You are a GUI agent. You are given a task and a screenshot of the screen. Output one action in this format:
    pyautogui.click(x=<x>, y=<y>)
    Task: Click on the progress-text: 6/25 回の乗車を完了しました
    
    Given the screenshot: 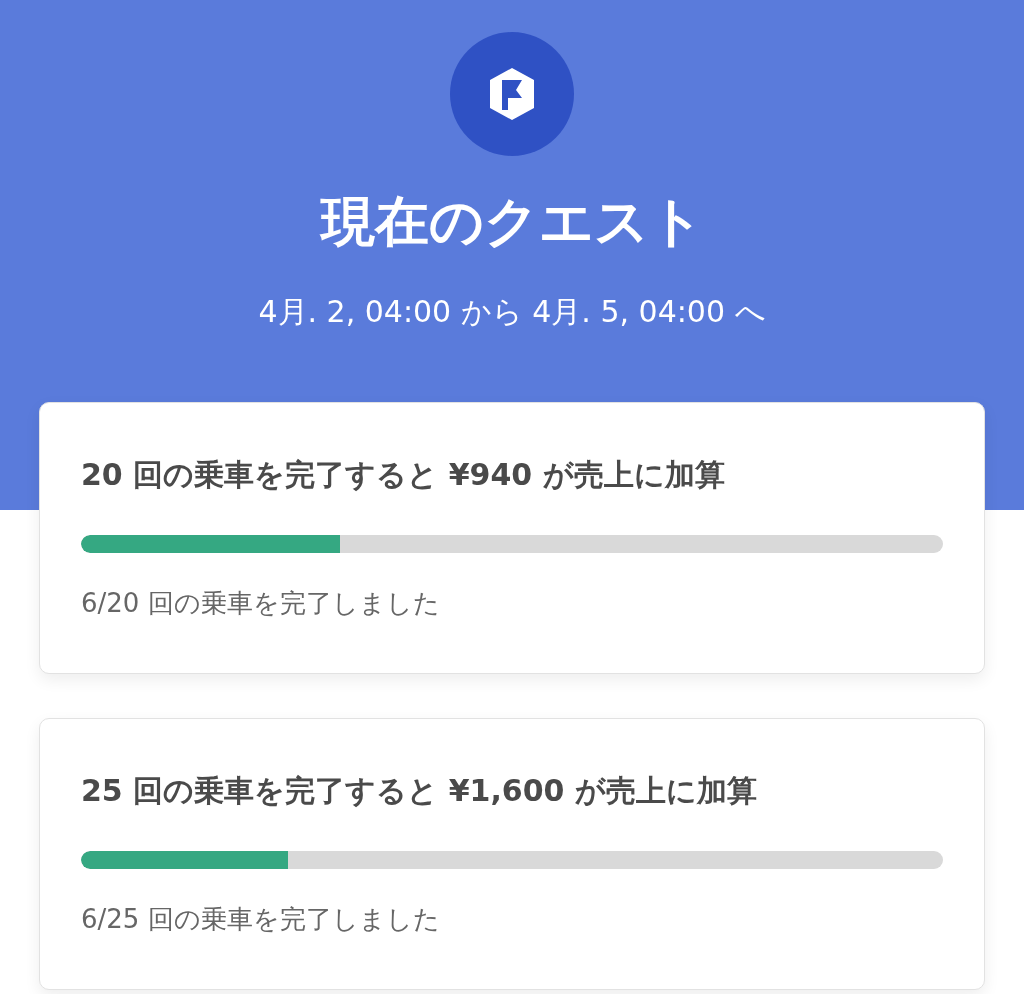 What is the action you would take?
    pyautogui.click(x=261, y=919)
    